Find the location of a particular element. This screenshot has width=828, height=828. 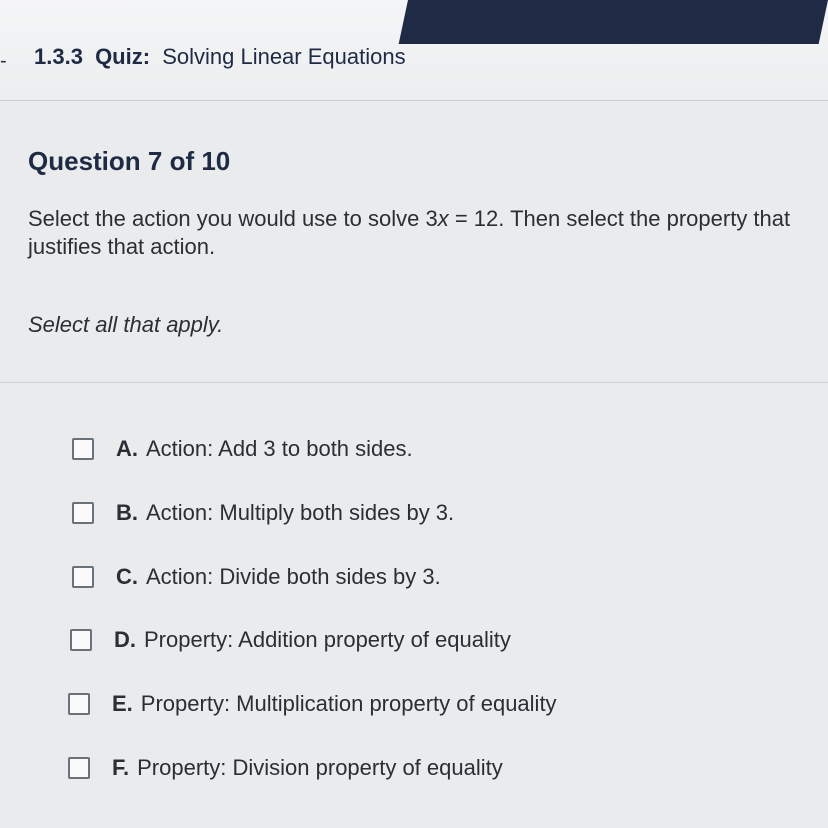

option-c: C. Action: Divide both sides by 3. is located at coordinates (256, 577).